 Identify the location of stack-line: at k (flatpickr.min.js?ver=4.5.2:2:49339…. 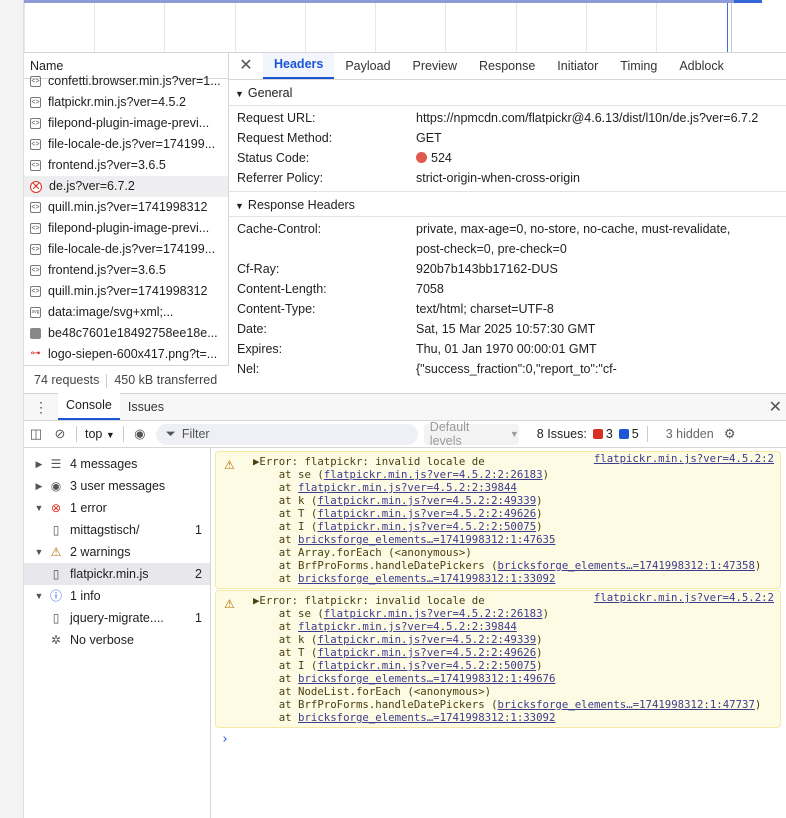
(516, 639).